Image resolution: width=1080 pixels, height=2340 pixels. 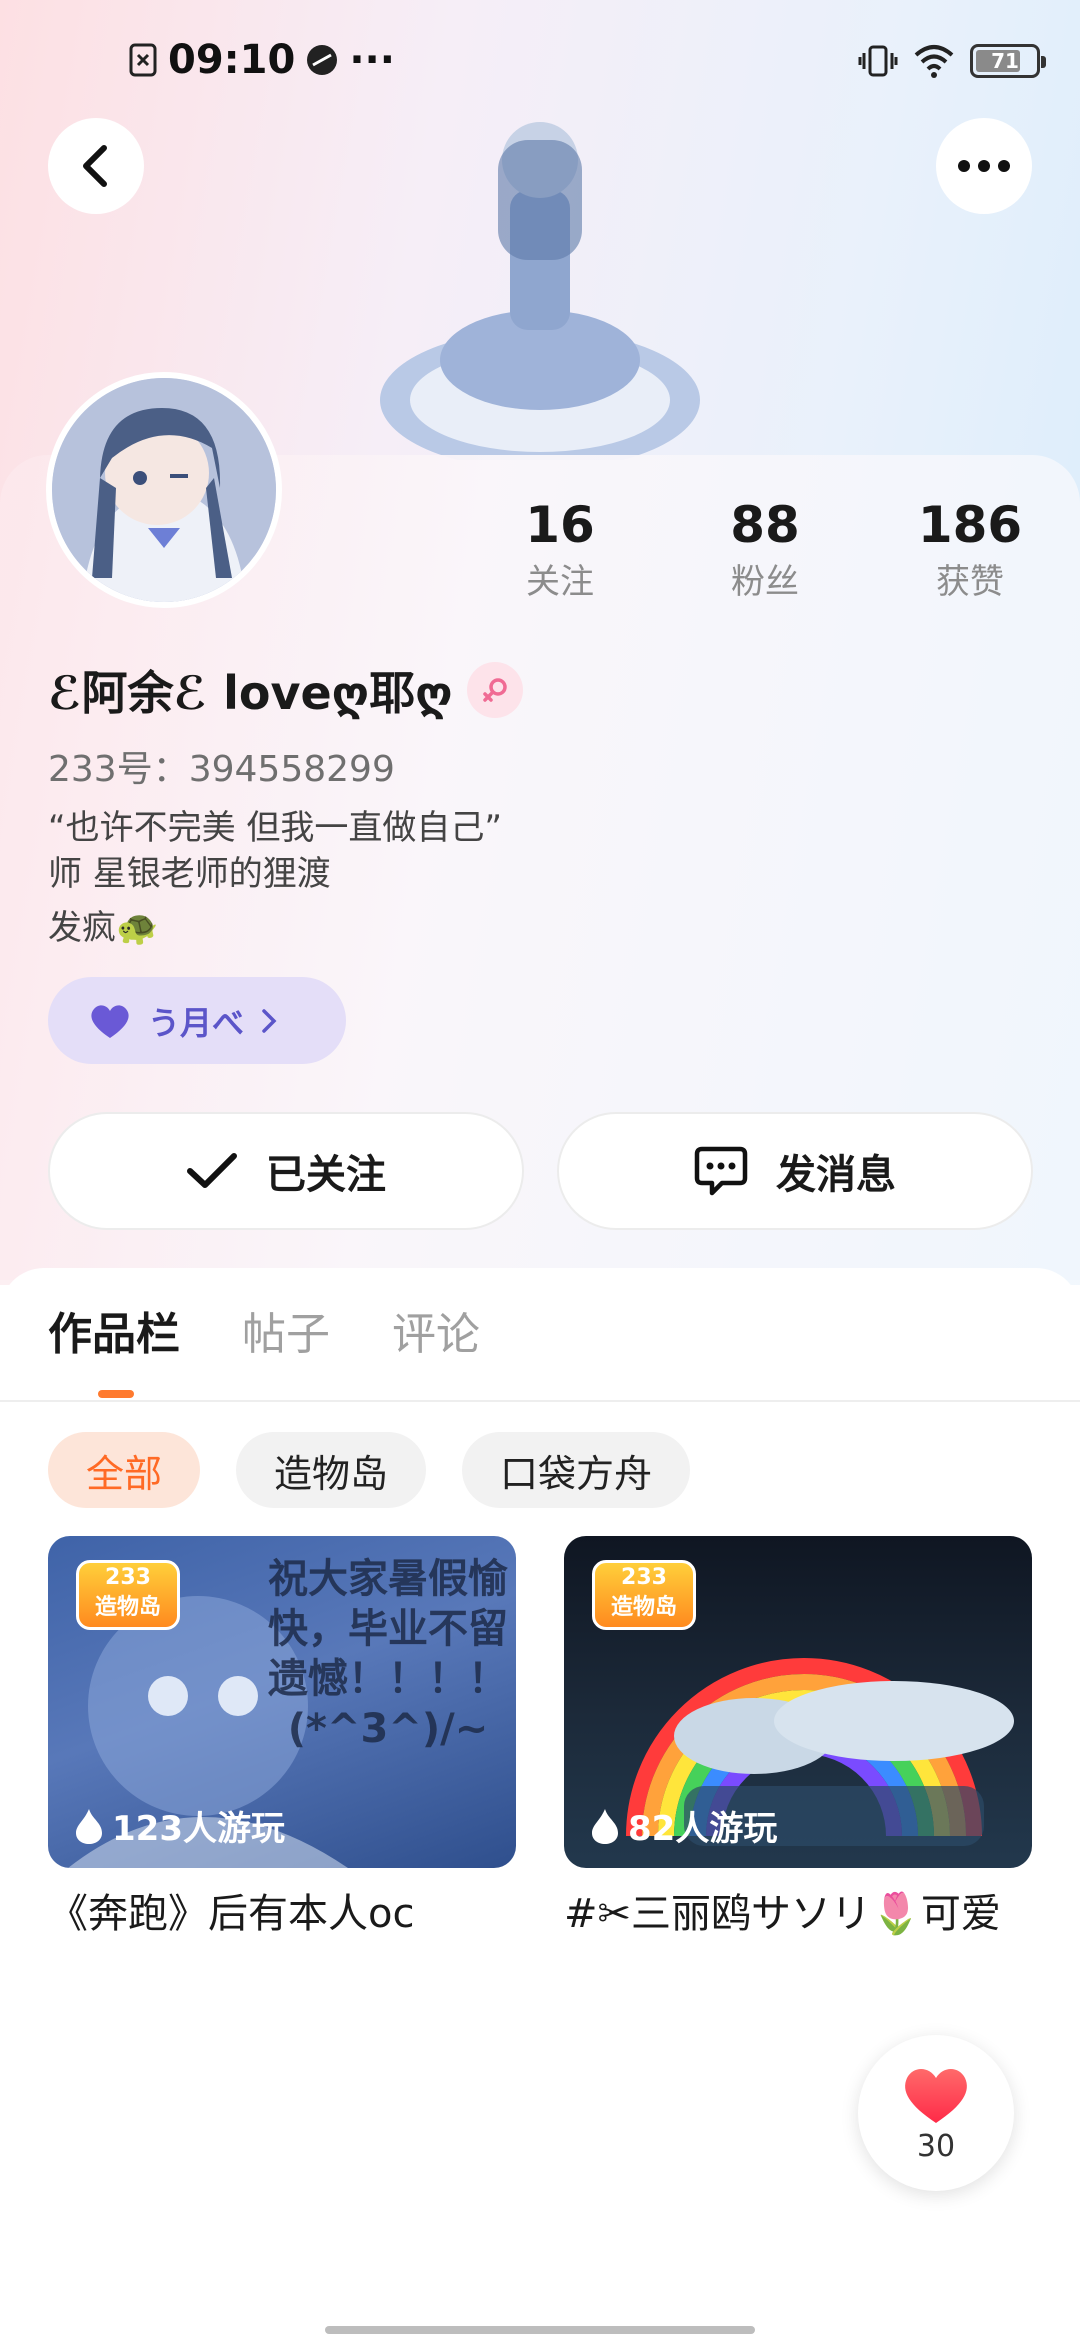 I want to click on chat-bubble-icon, so click(x=721, y=1171).